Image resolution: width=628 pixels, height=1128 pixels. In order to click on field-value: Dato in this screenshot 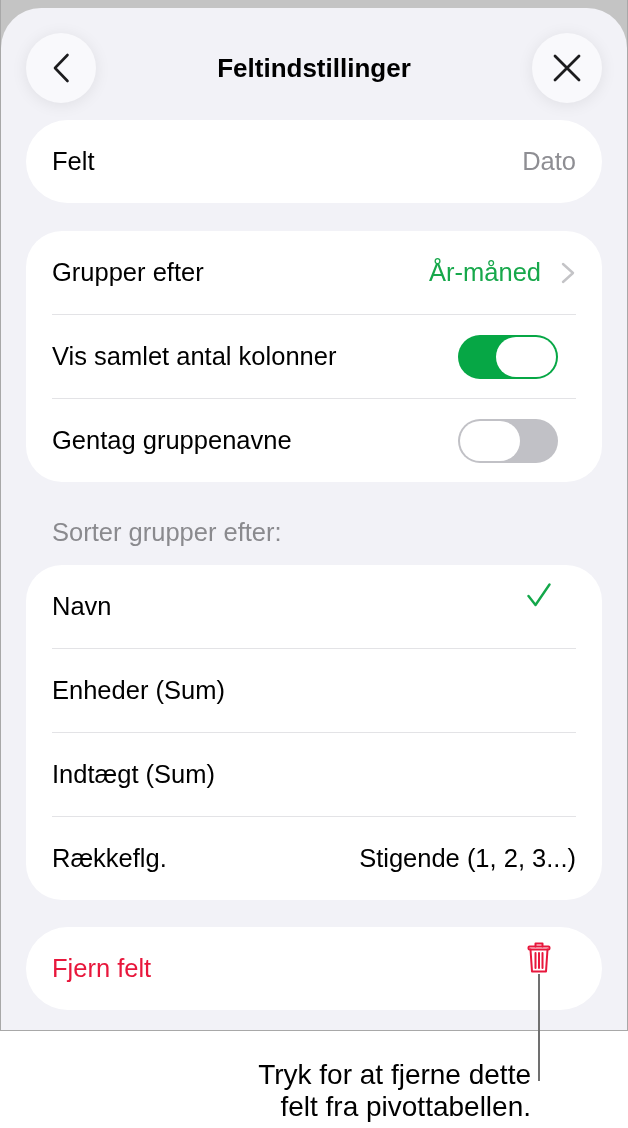, I will do `click(549, 161)`.